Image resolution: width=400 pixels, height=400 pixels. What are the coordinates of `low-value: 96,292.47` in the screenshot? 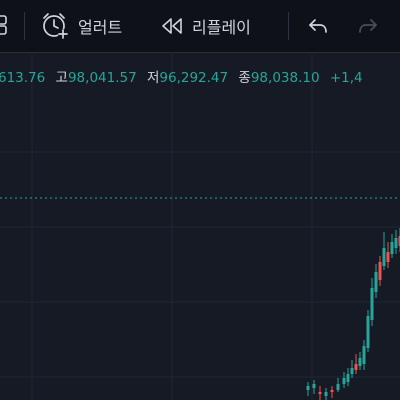 It's located at (194, 78).